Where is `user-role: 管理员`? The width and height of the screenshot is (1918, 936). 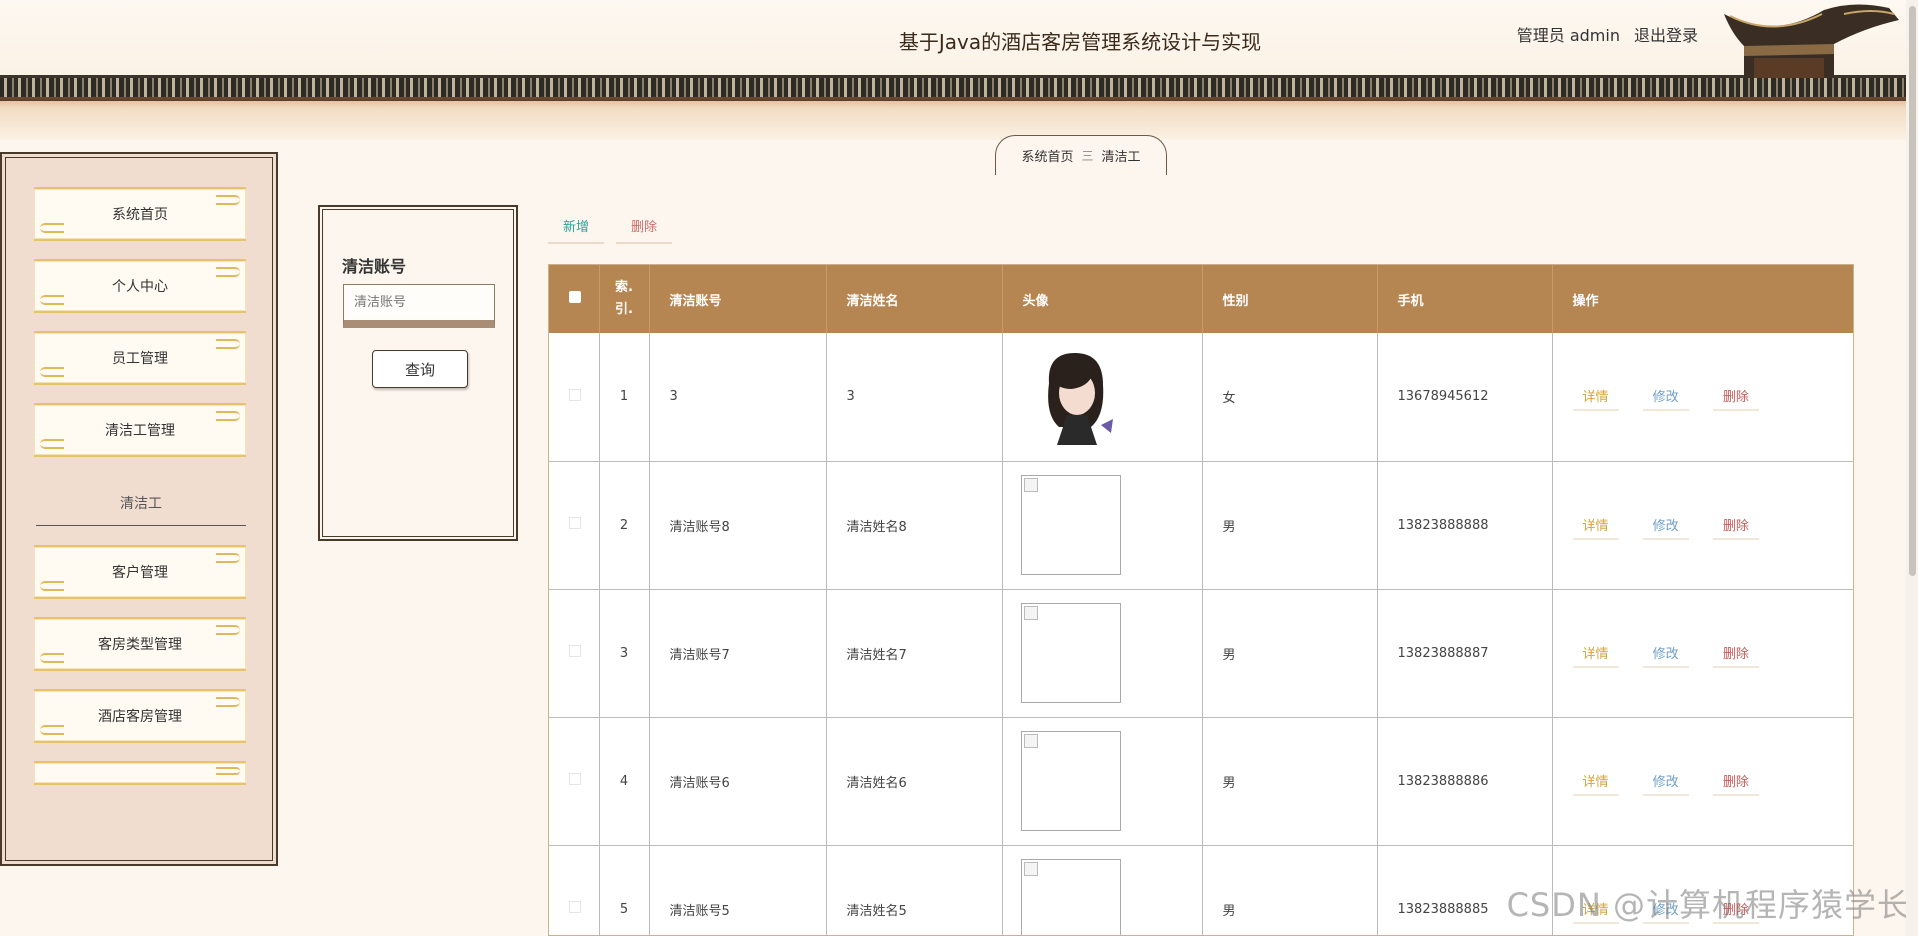 user-role: 管理员 is located at coordinates (1540, 35).